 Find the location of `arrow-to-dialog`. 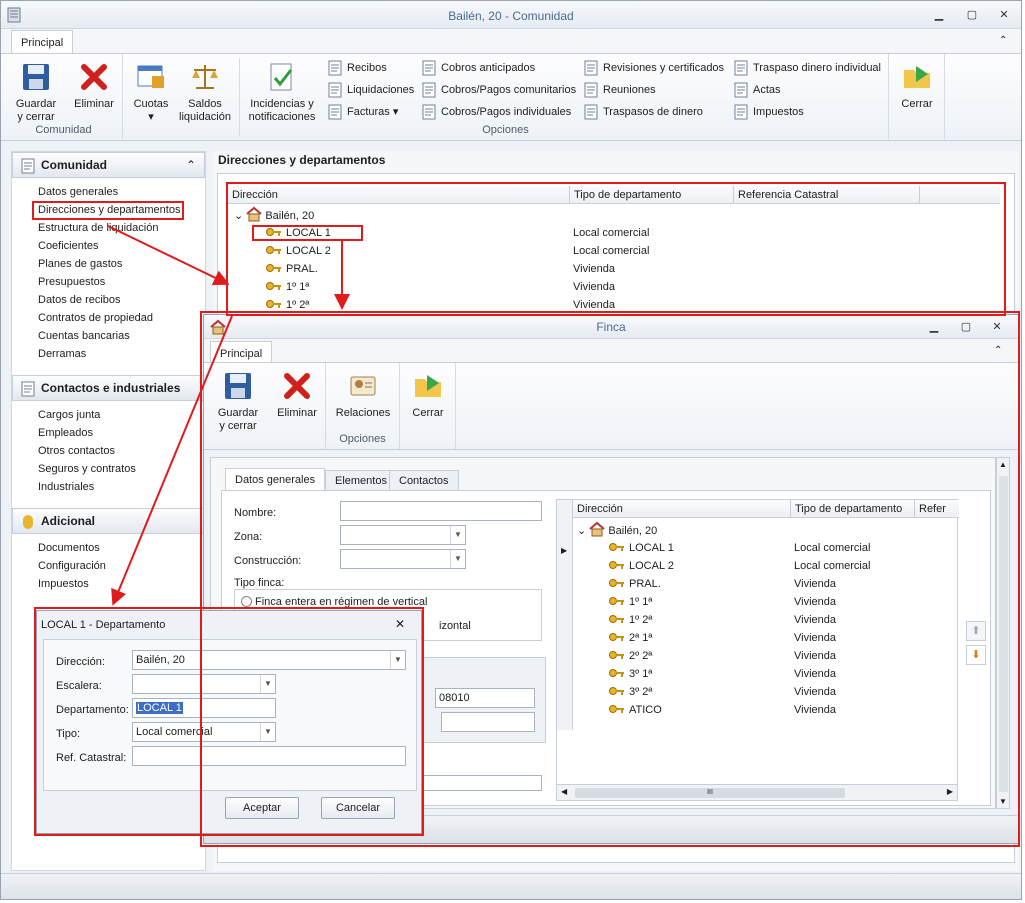

arrow-to-dialog is located at coordinates (172, 460).